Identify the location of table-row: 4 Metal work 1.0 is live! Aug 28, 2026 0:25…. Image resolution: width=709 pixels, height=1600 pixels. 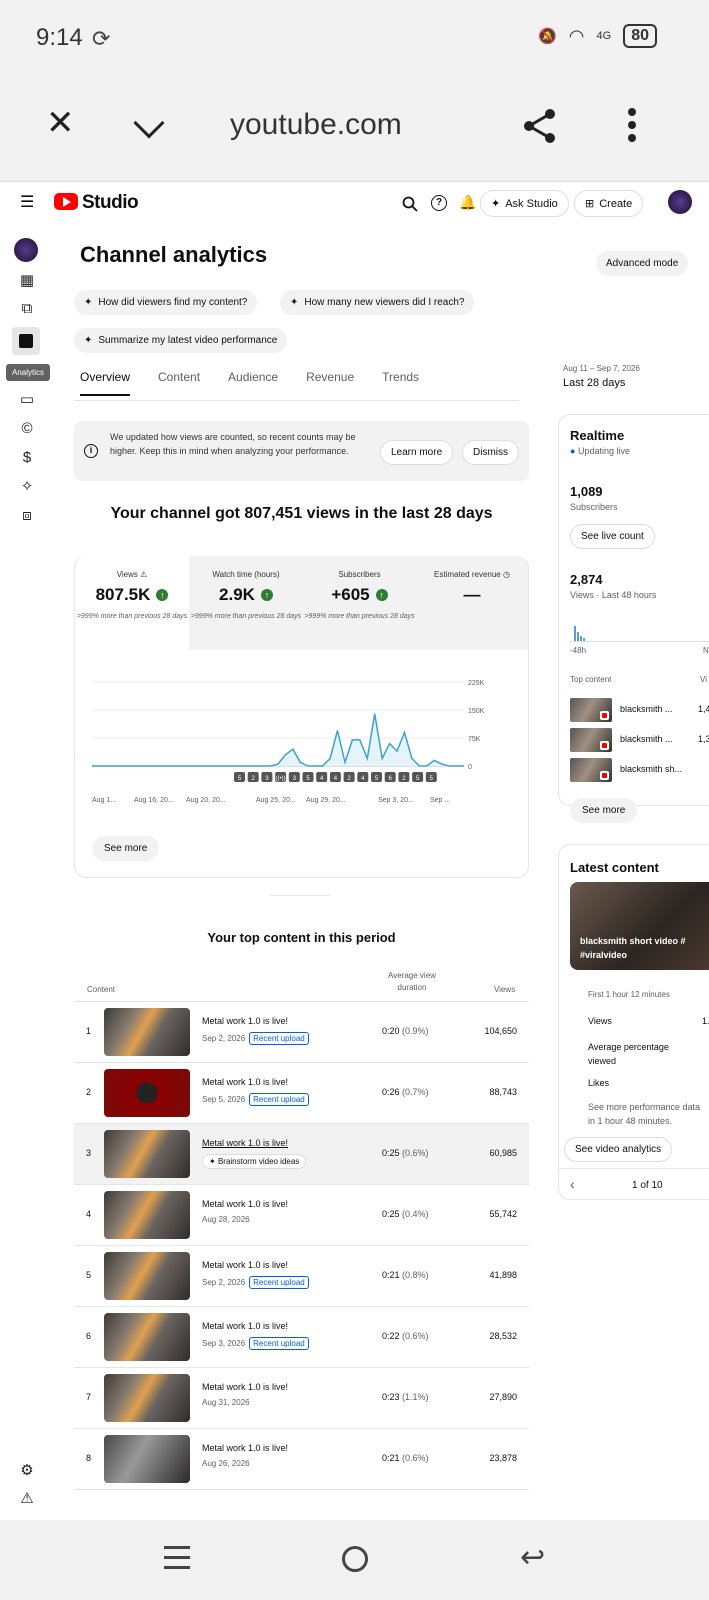
(301, 1215).